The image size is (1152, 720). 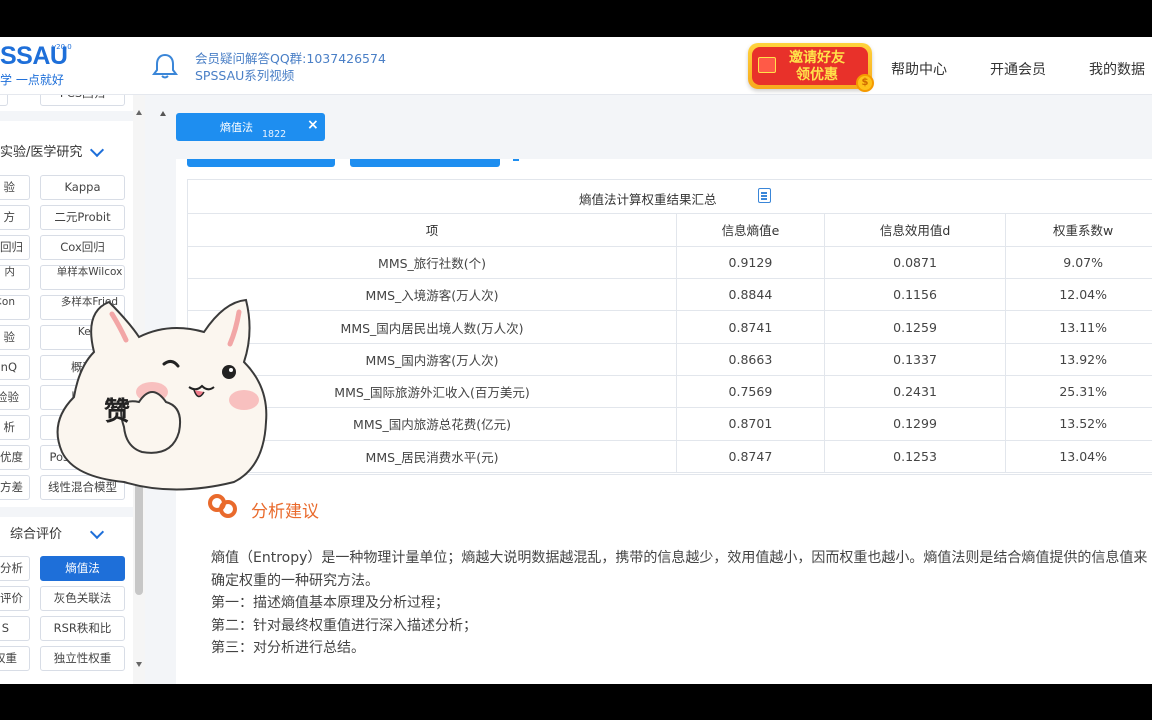 I want to click on close-icon: ×, so click(x=313, y=125).